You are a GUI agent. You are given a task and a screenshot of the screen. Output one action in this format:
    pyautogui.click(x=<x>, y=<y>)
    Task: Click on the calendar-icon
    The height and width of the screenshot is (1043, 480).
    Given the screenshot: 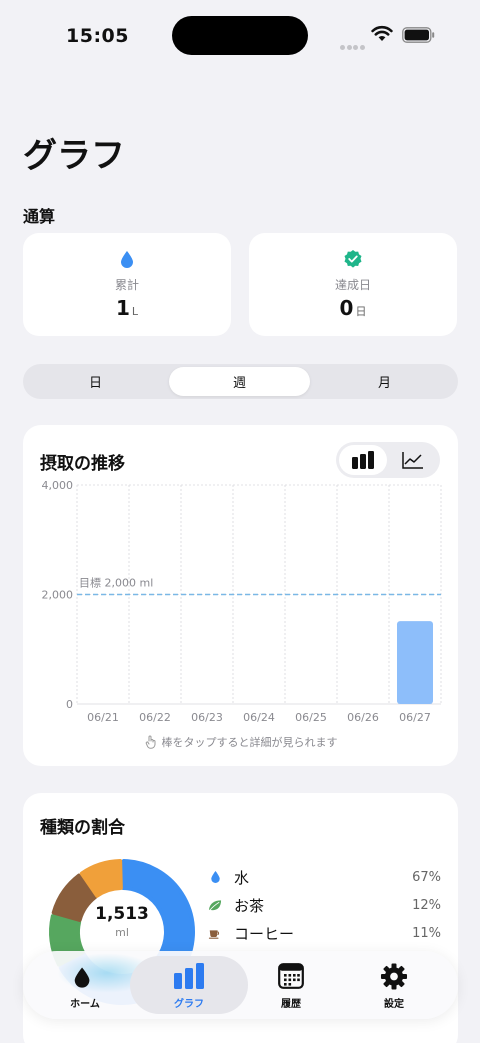 What is the action you would take?
    pyautogui.click(x=291, y=976)
    